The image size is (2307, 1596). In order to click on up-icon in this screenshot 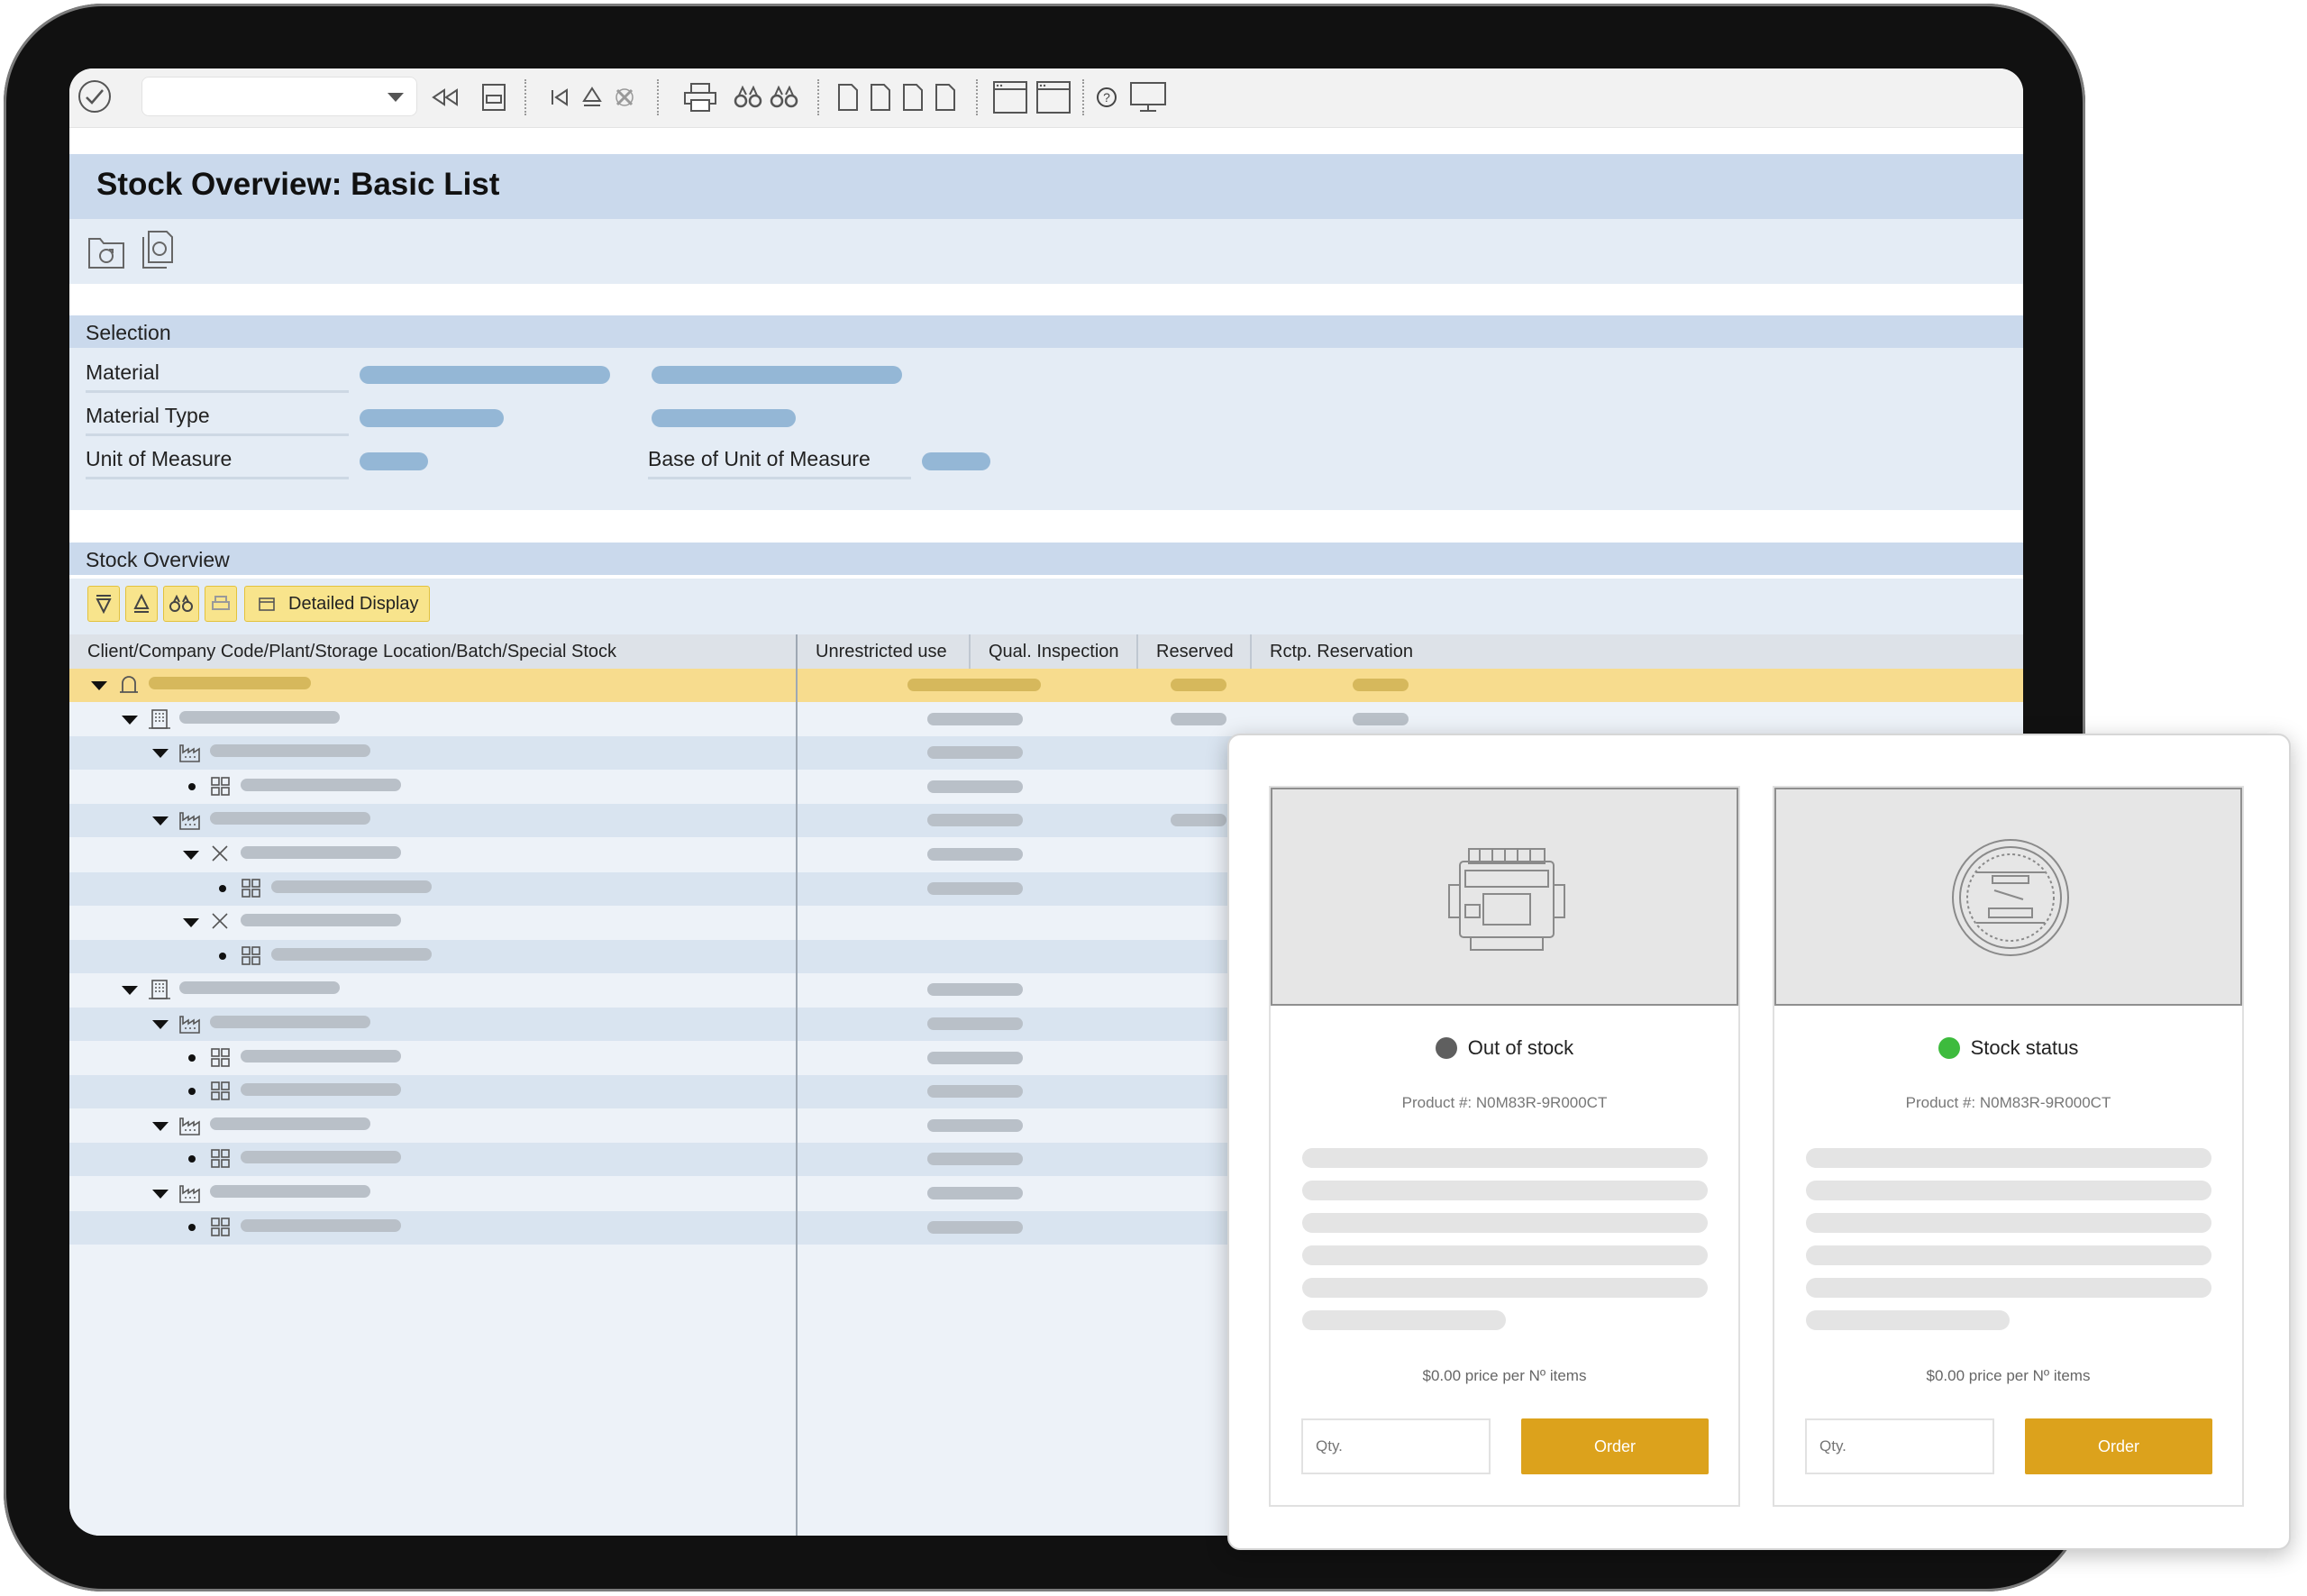, I will do `click(592, 97)`.